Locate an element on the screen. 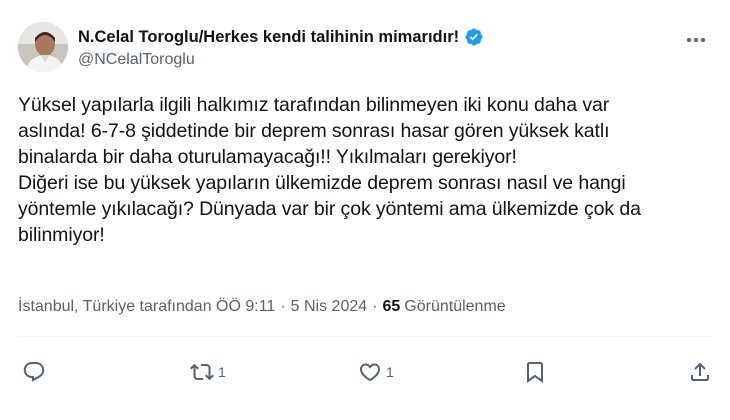 Image resolution: width=730 pixels, height=420 pixels. action-bar: 1 1 is located at coordinates (365, 374).